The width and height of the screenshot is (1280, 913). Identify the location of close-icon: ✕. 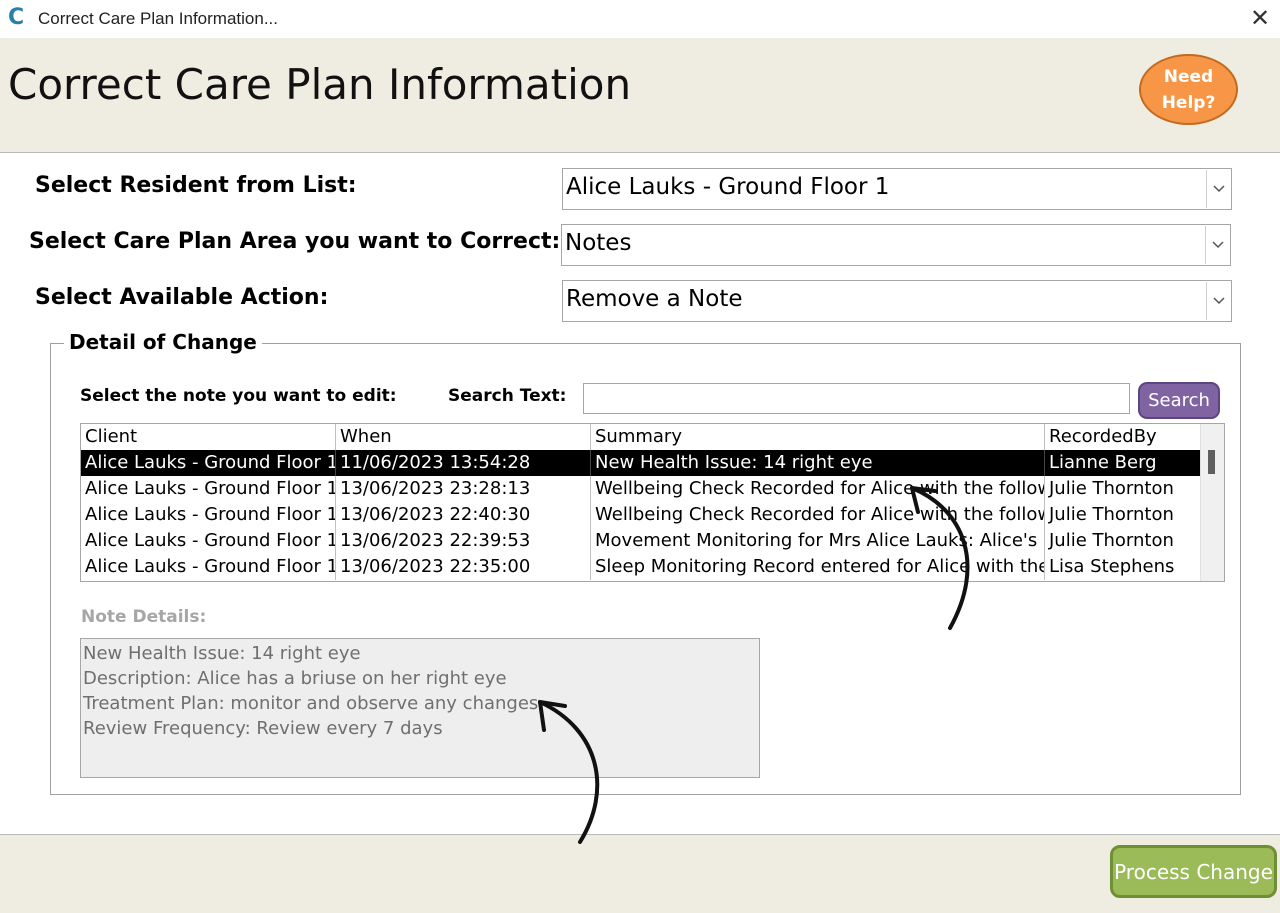
(1260, 18).